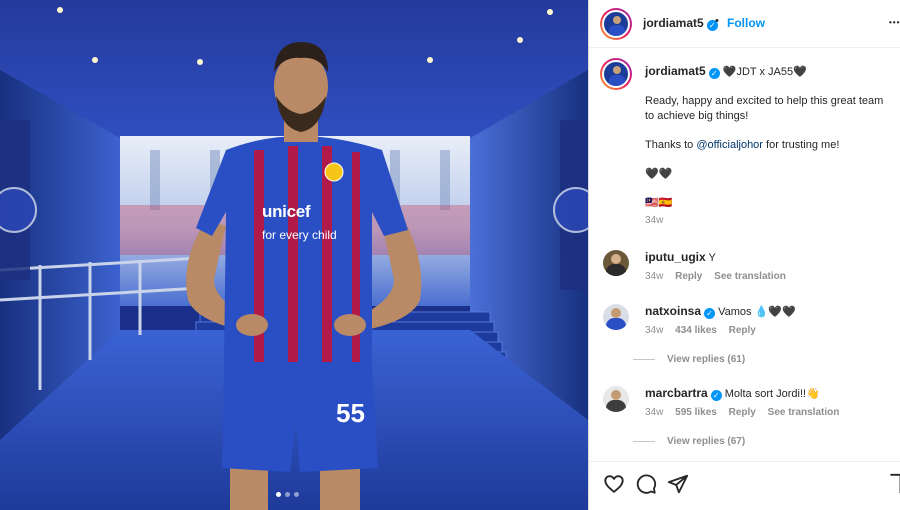 The image size is (900, 510). Describe the element at coordinates (894, 484) in the screenshot. I see `bookmark-icon` at that location.